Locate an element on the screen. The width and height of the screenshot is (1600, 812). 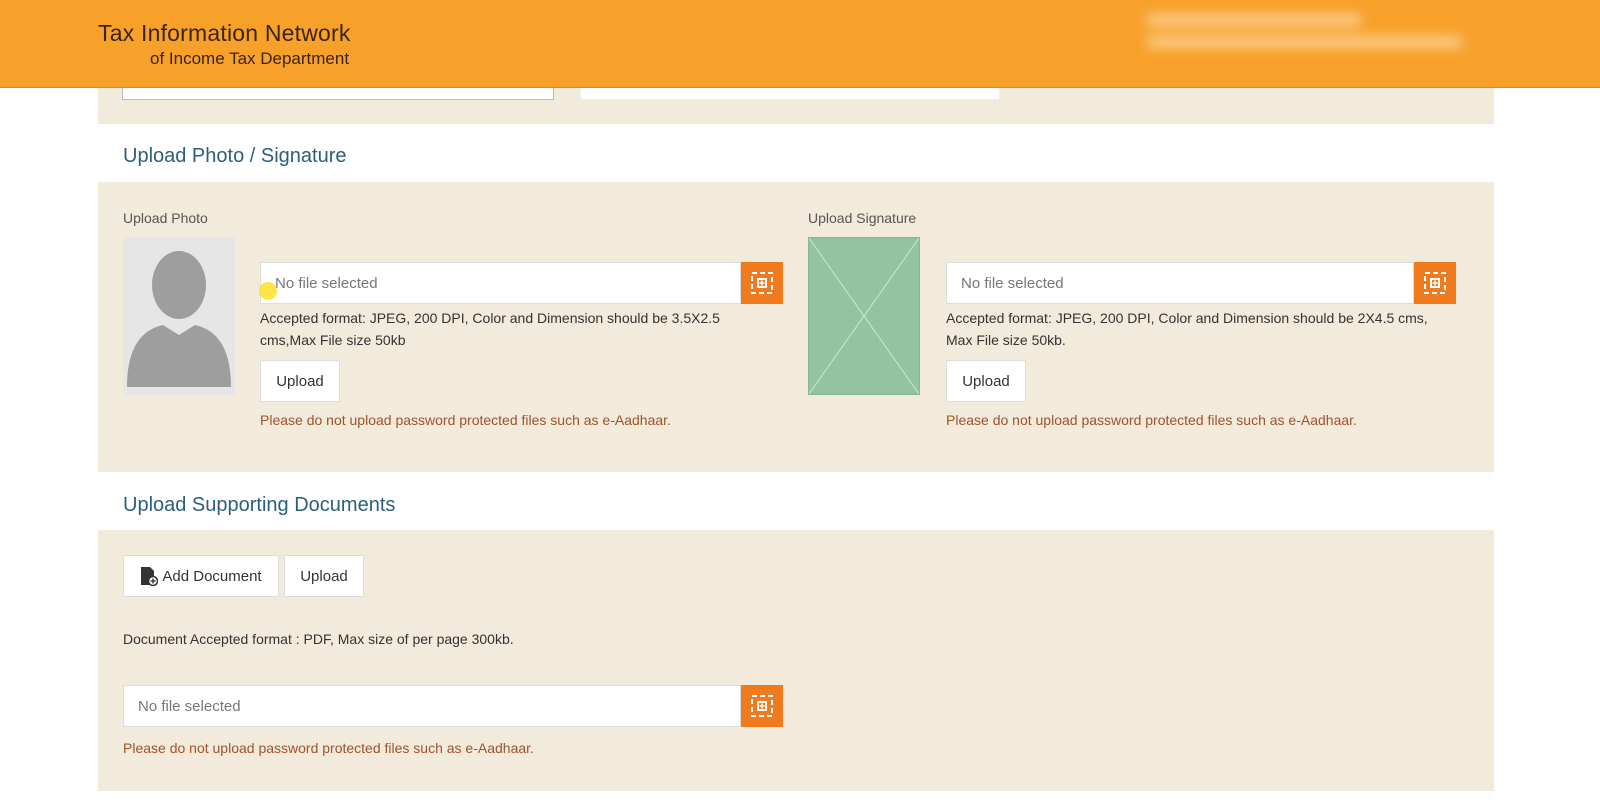
document-browse-button is located at coordinates (762, 706).